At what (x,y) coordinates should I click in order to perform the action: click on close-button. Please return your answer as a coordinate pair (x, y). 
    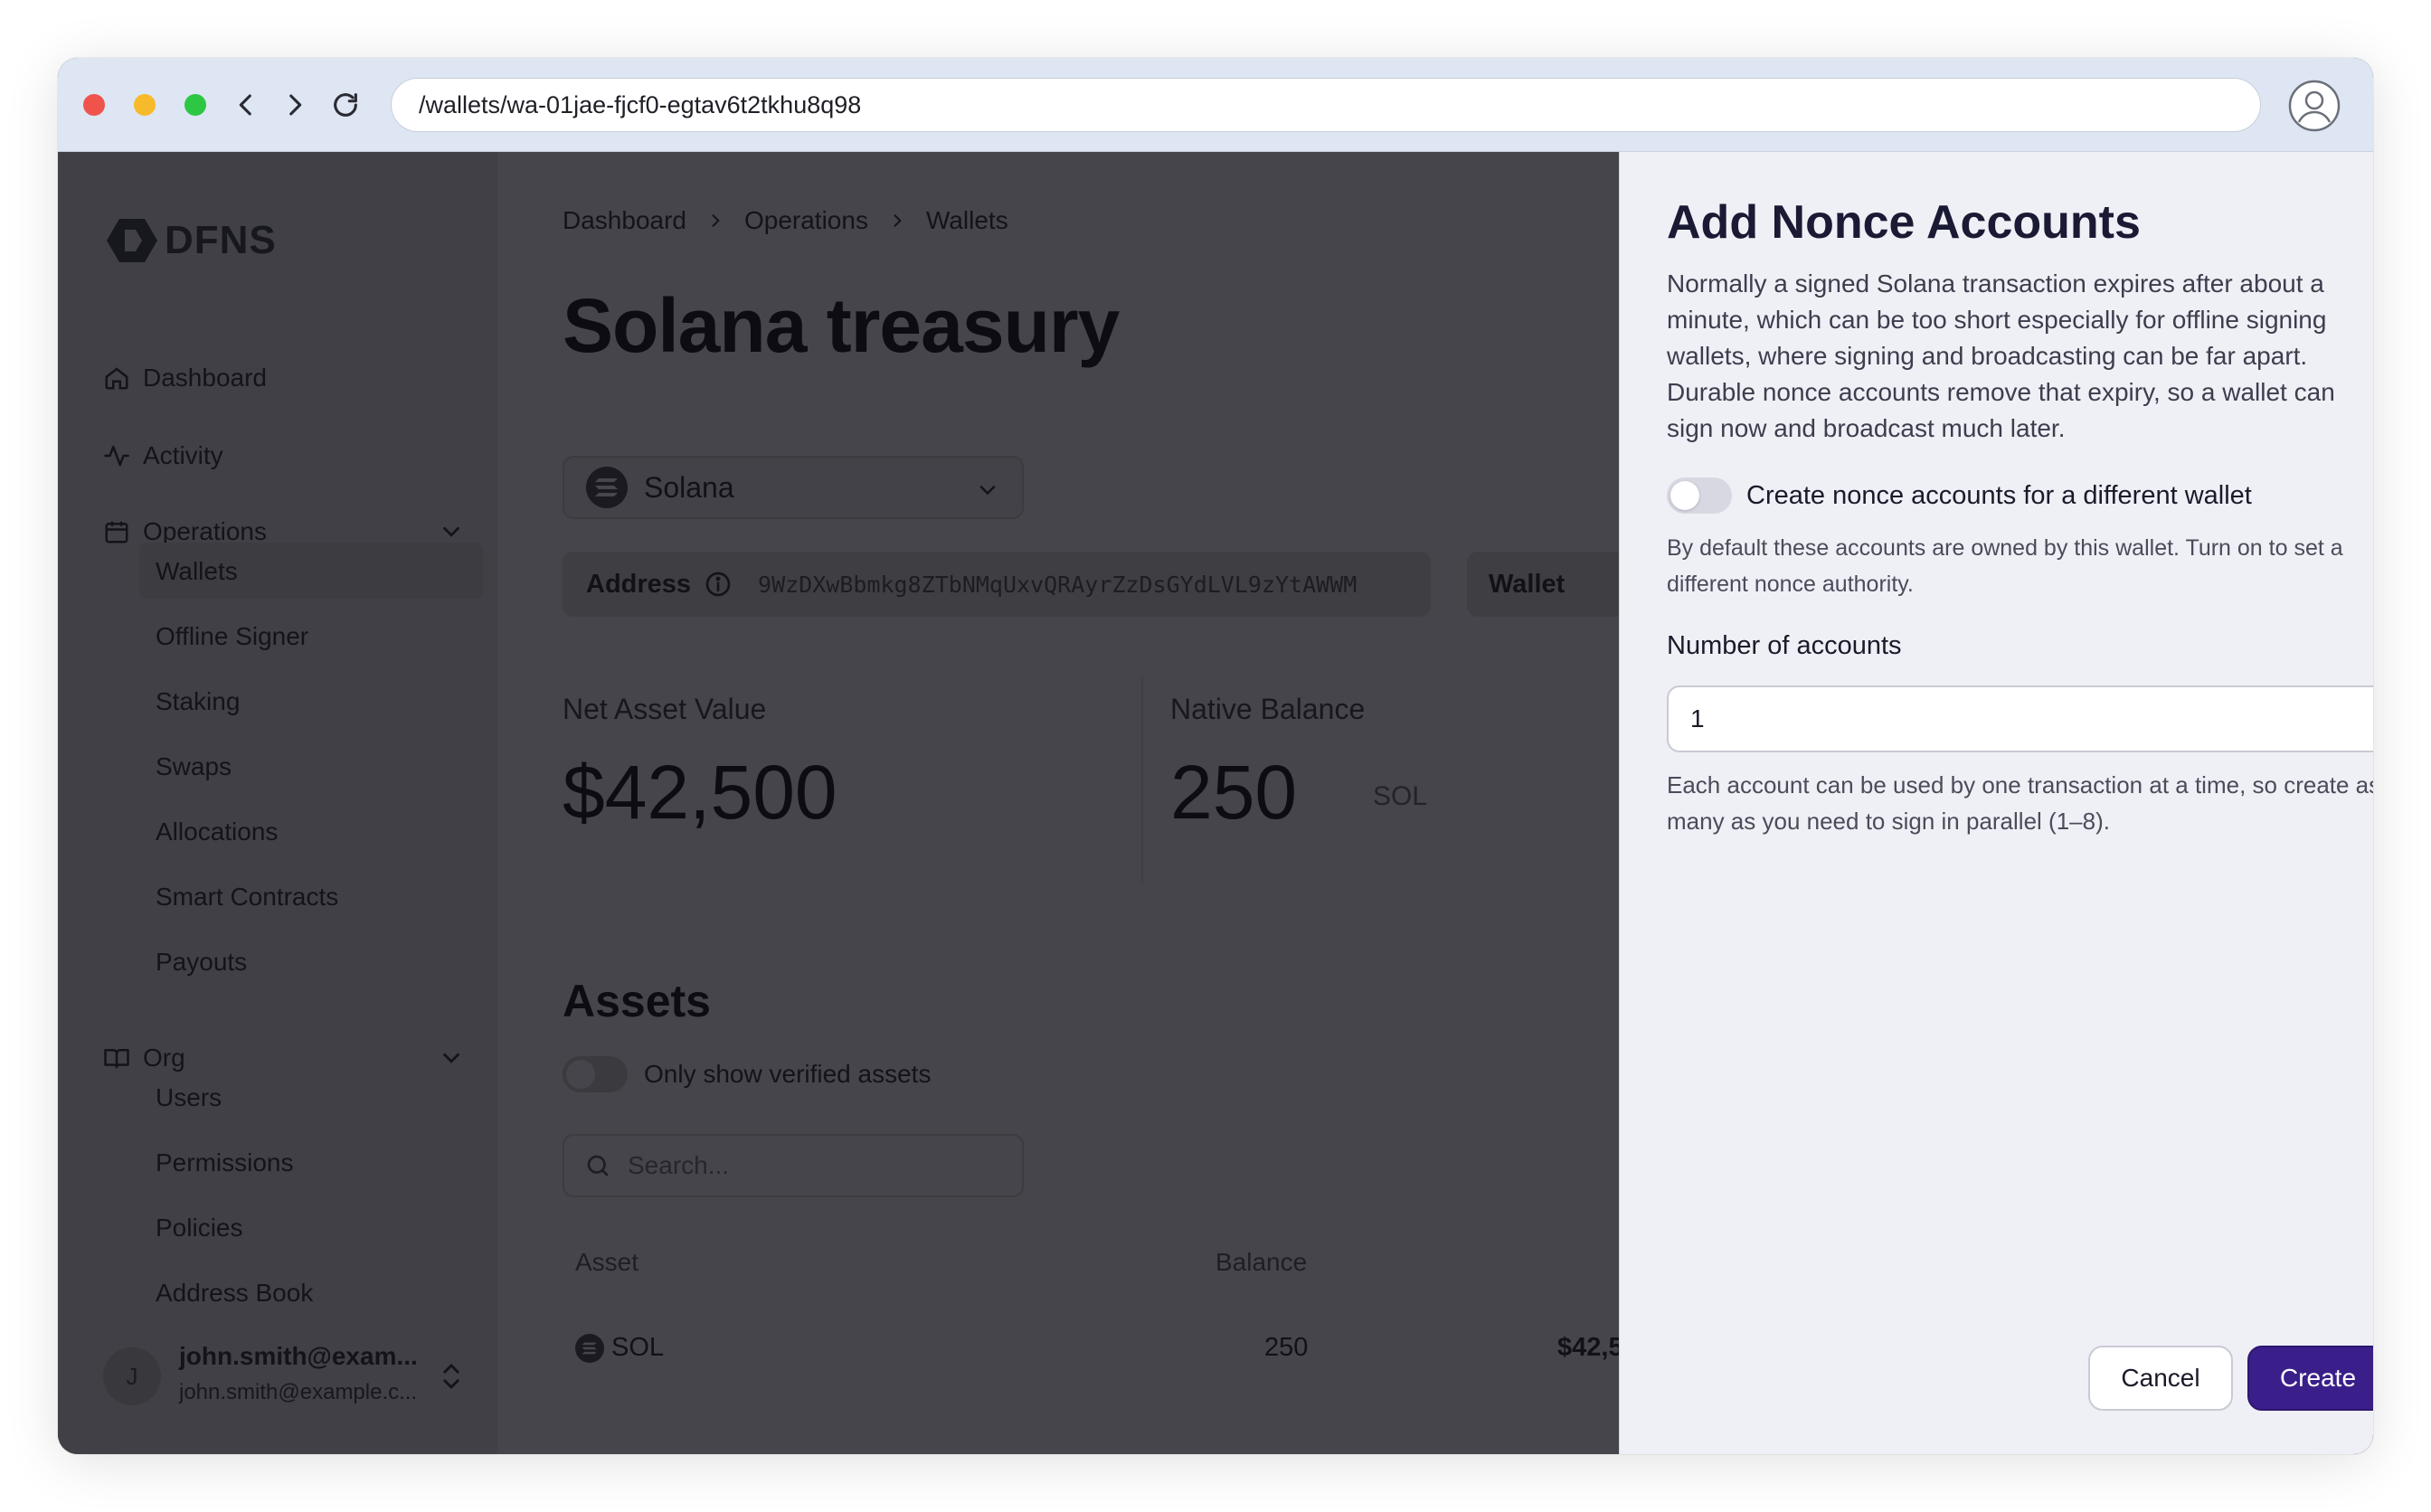
    Looking at the image, I should click on (2370, 193).